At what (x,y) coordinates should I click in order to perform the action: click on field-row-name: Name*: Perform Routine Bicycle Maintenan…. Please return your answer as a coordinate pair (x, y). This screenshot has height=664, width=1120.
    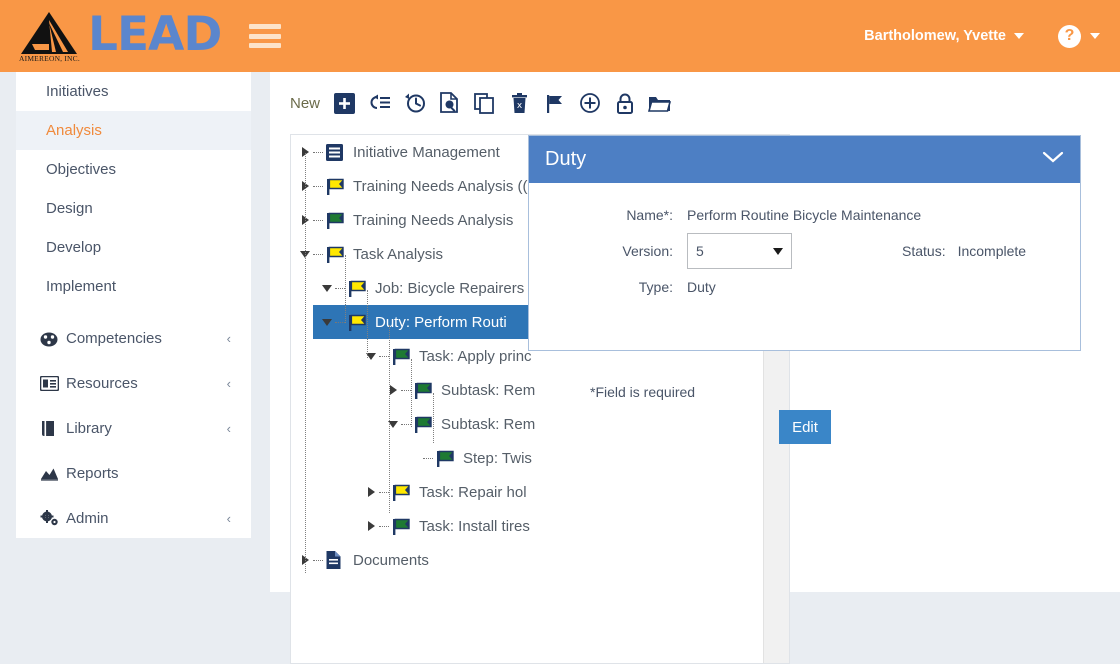
    Looking at the image, I should click on (804, 215).